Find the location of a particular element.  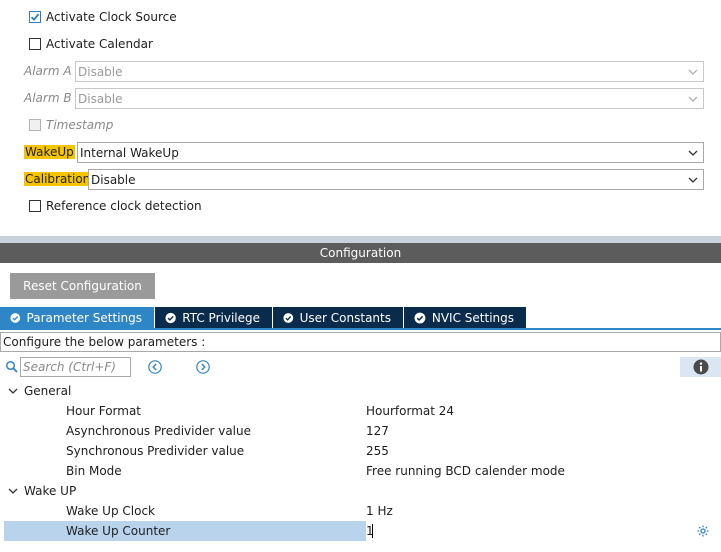

configure-instructions: Configure the below parameters : is located at coordinates (360, 342).